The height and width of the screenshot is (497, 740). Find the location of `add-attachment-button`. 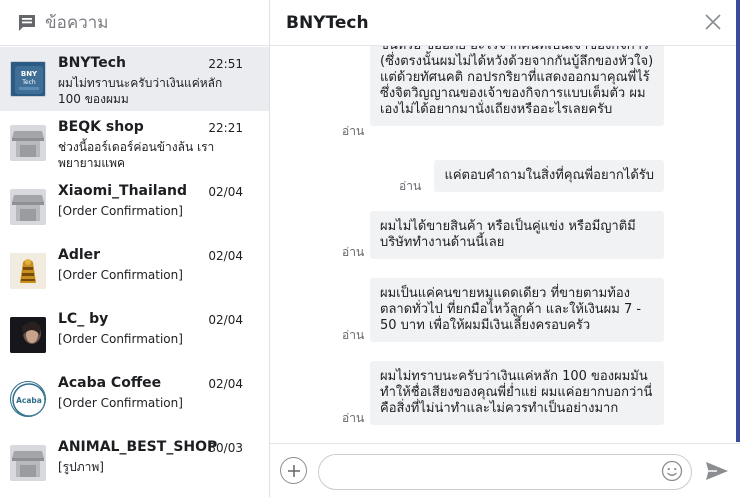

add-attachment-button is located at coordinates (293, 470).